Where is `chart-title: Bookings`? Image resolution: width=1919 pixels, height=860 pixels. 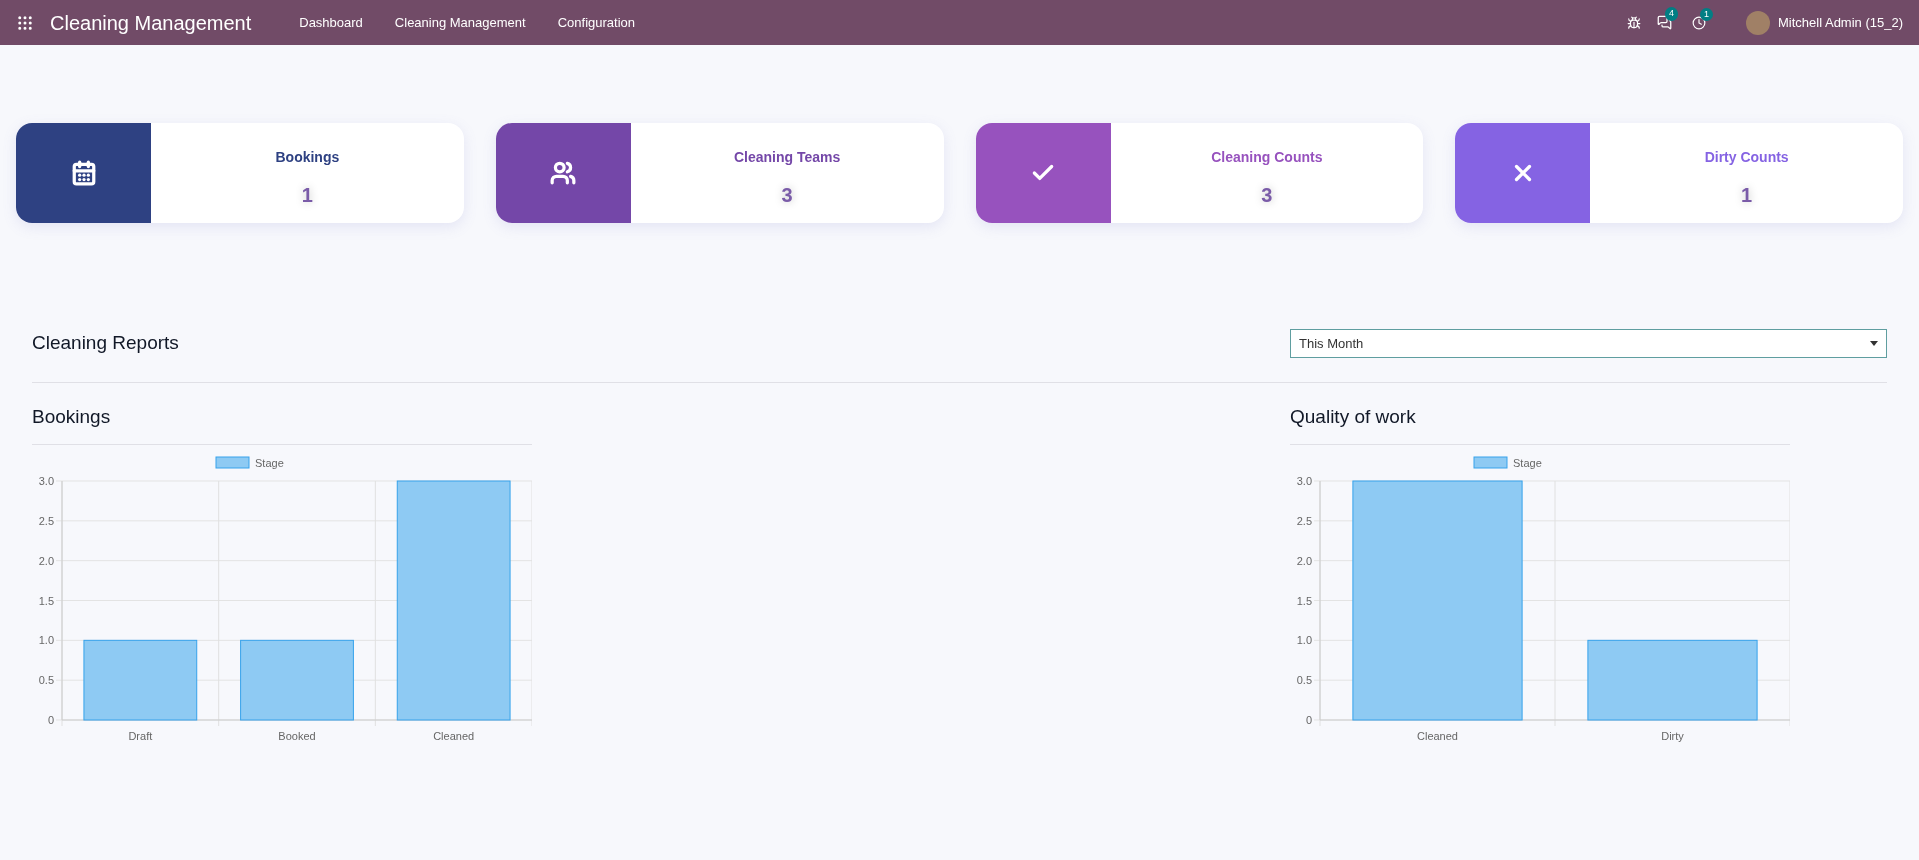
chart-title: Bookings is located at coordinates (72, 417).